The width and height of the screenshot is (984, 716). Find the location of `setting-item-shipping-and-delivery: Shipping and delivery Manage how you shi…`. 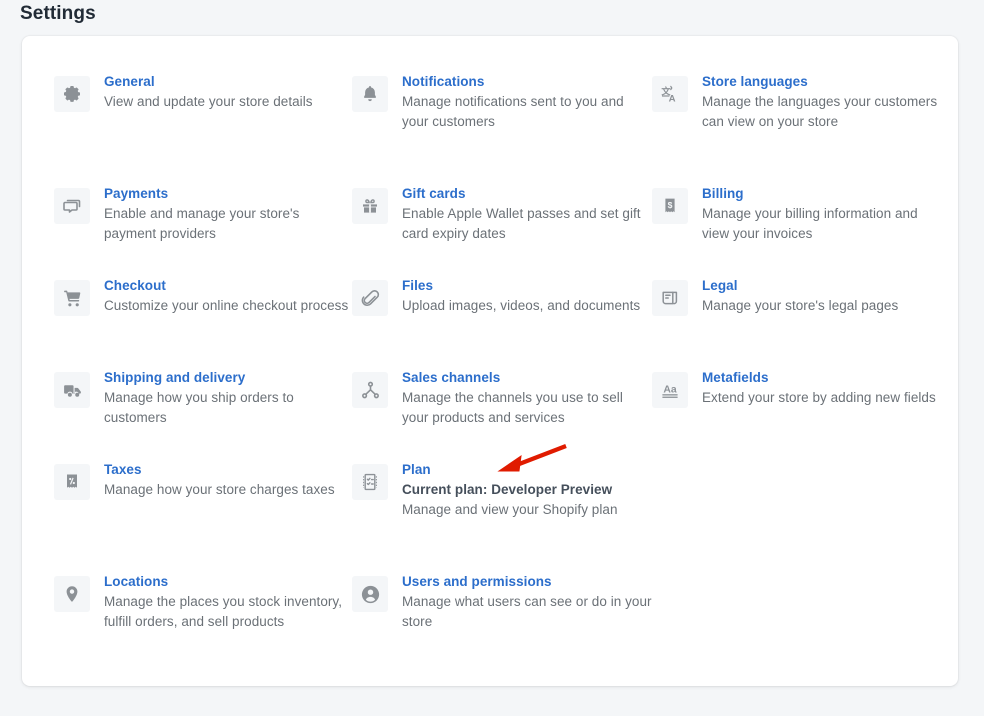

setting-item-shipping-and-delivery: Shipping and delivery Manage how you shi… is located at coordinates (204, 398).